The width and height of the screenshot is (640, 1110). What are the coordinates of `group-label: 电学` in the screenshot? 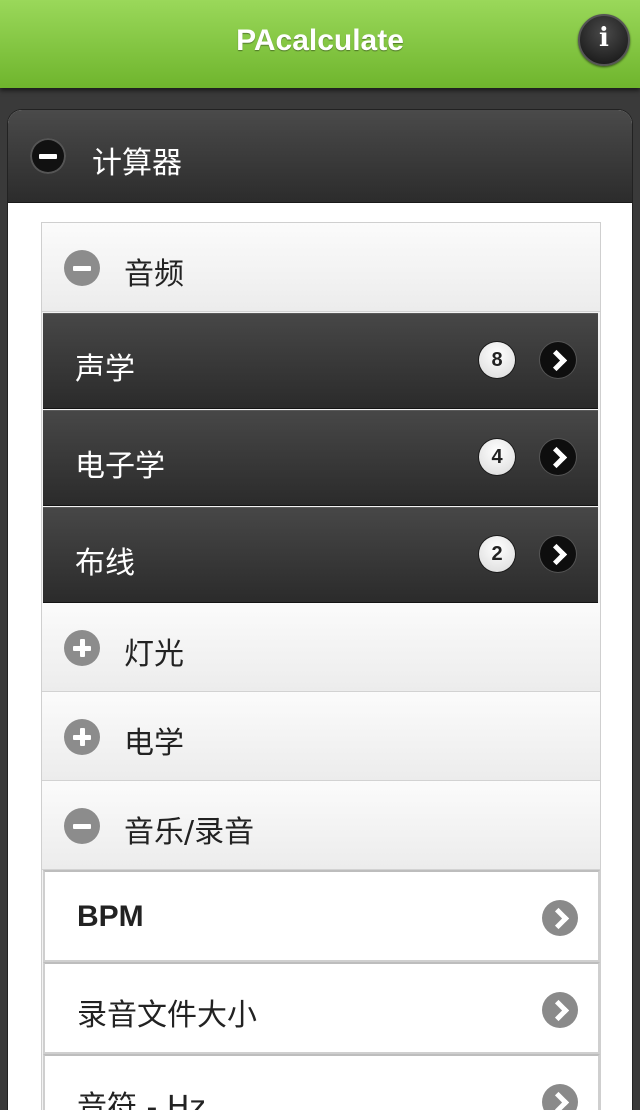 It's located at (154, 743).